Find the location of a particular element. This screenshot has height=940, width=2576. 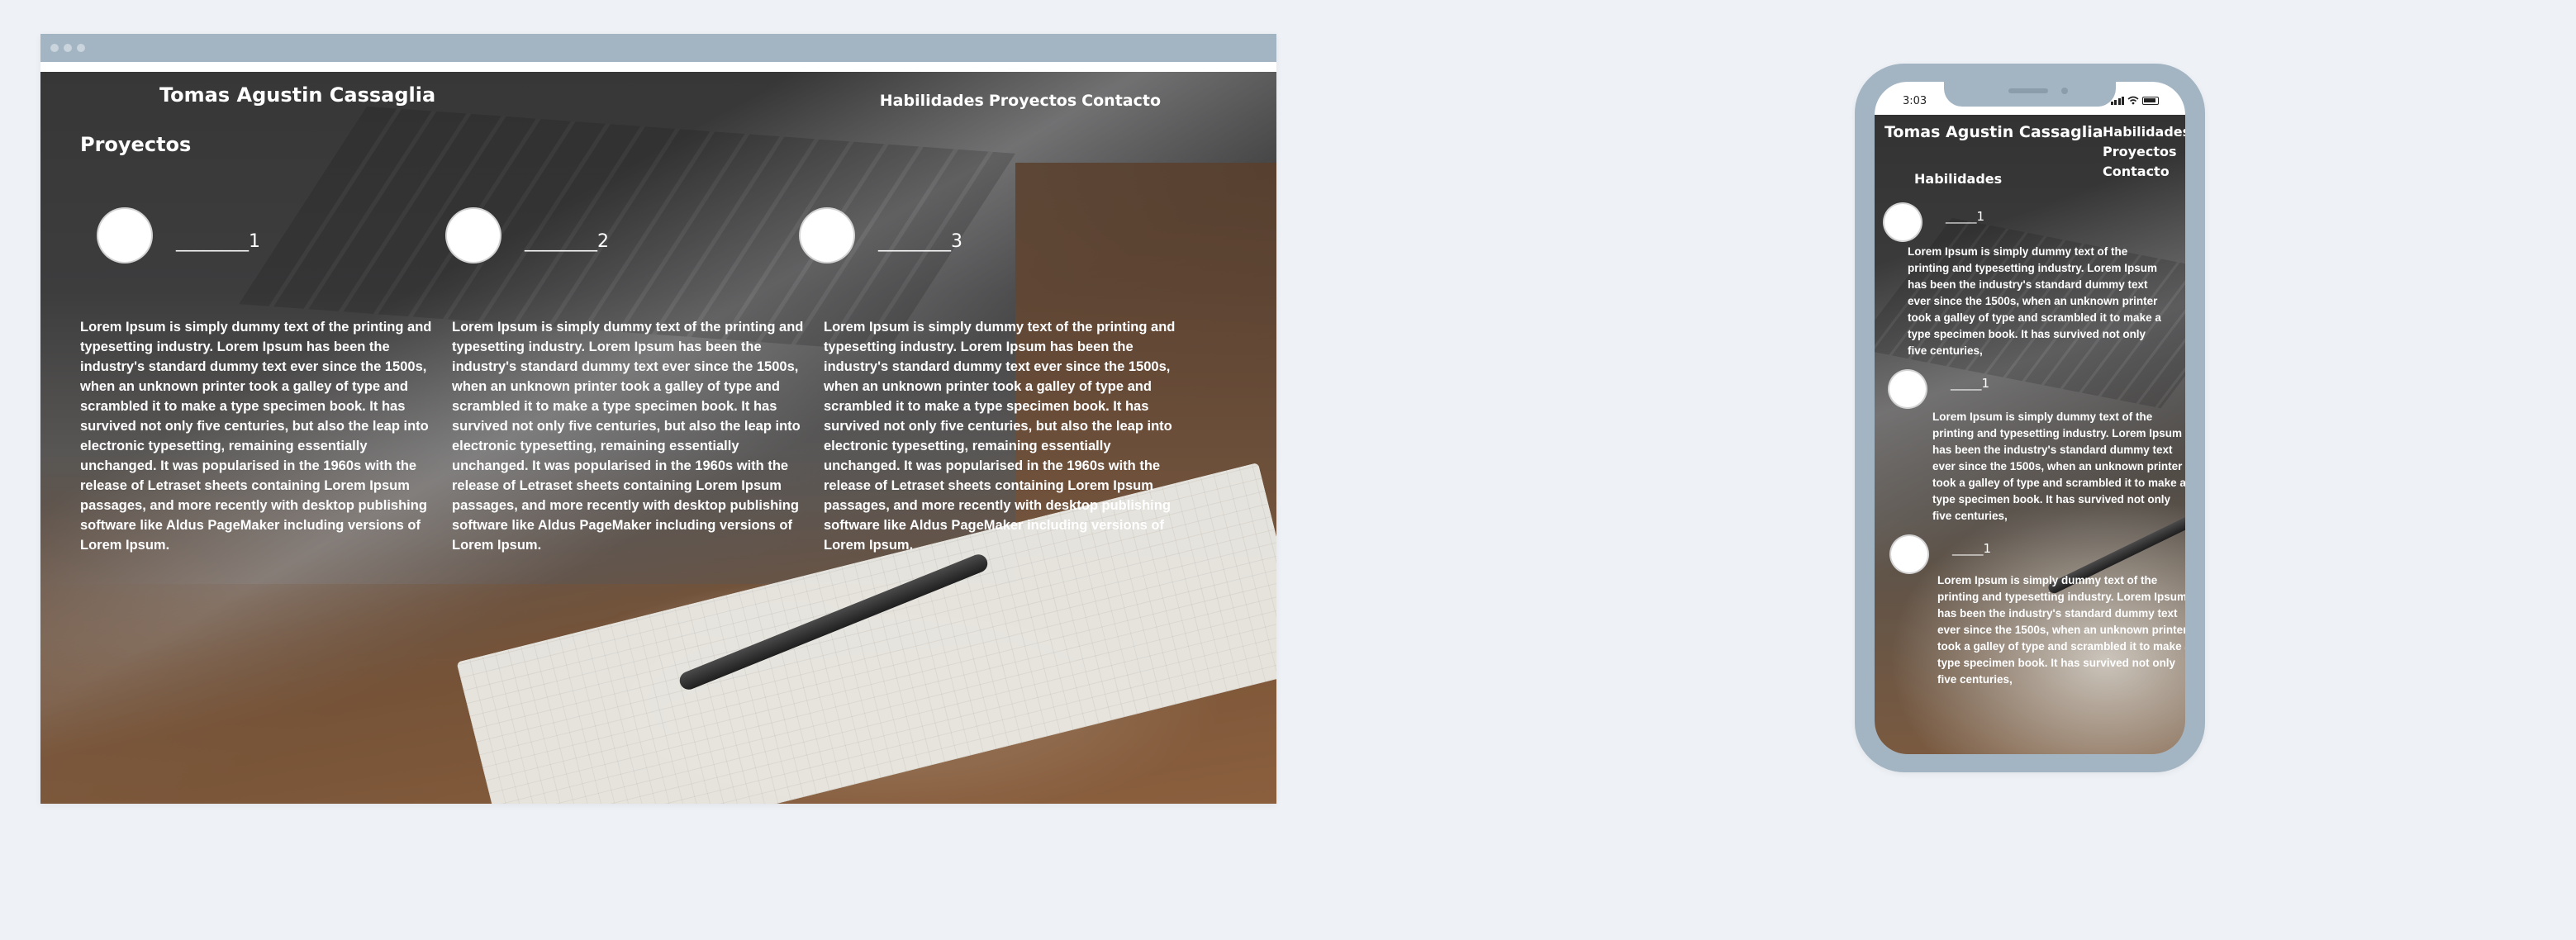

status-icons is located at coordinates (2134, 101).